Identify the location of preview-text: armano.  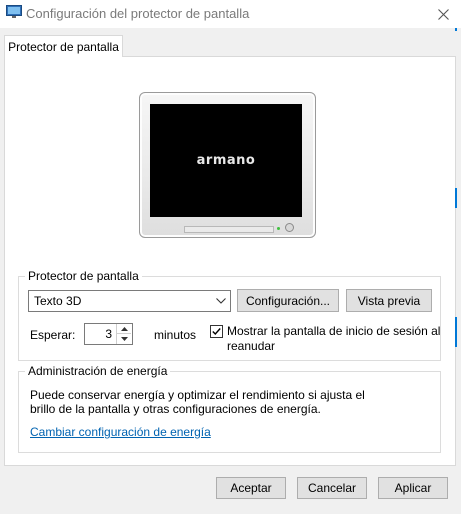
(226, 160).